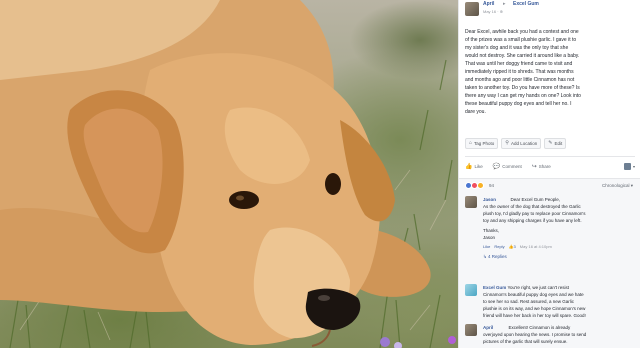  What do you see at coordinates (539, 327) in the screenshot?
I see `comment-text: Excellent! Cinnamon is already` at bounding box center [539, 327].